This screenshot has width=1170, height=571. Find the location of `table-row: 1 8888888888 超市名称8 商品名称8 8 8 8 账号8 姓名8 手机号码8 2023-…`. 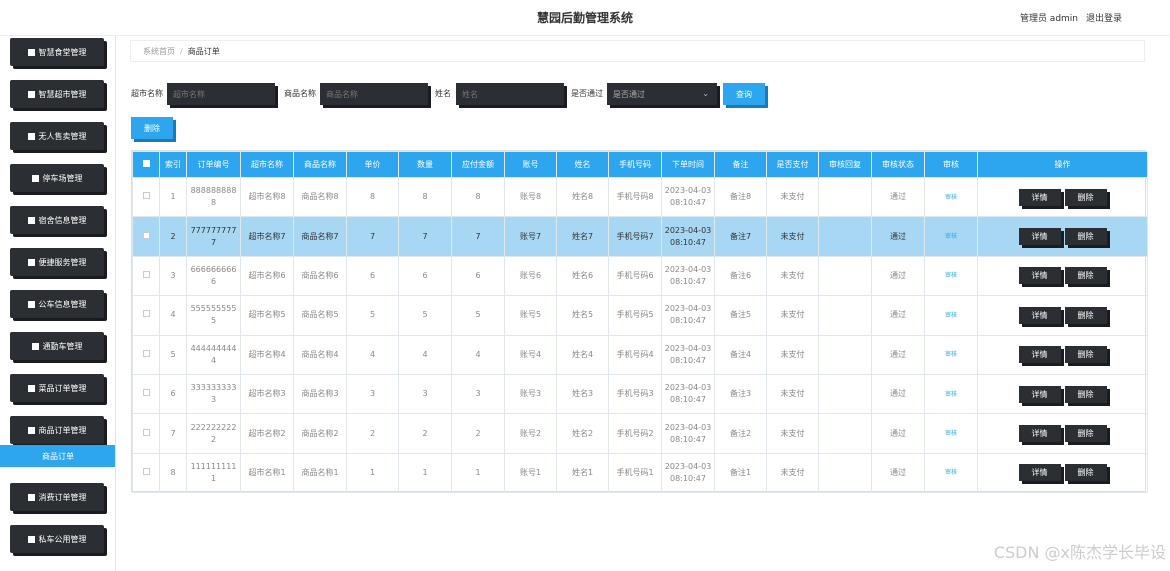

table-row: 1 8888888888 超市名称8 商品名称8 8 8 8 账号8 姓名8 手机号码8 2023-… is located at coordinates (640, 197).